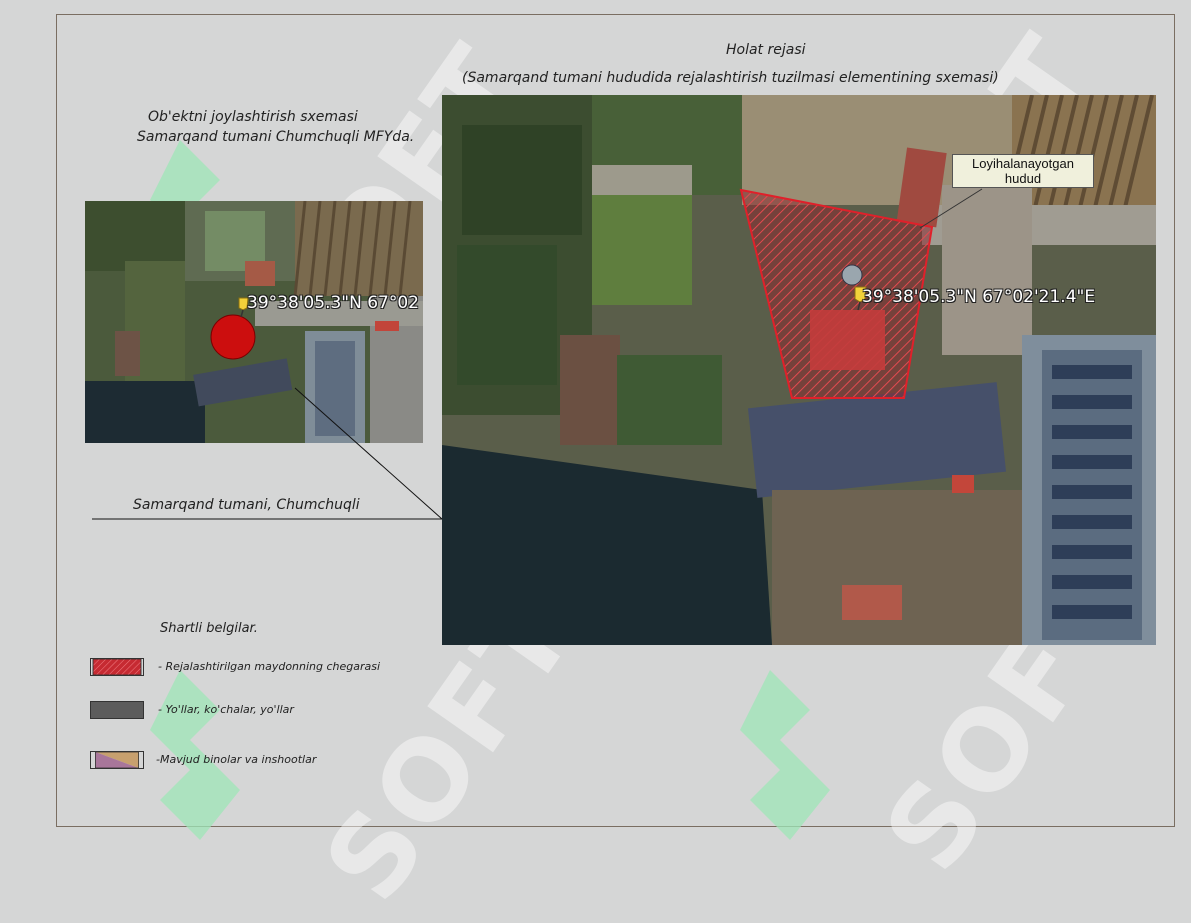  What do you see at coordinates (117, 667) in the screenshot?
I see `legend-swatch-boundary` at bounding box center [117, 667].